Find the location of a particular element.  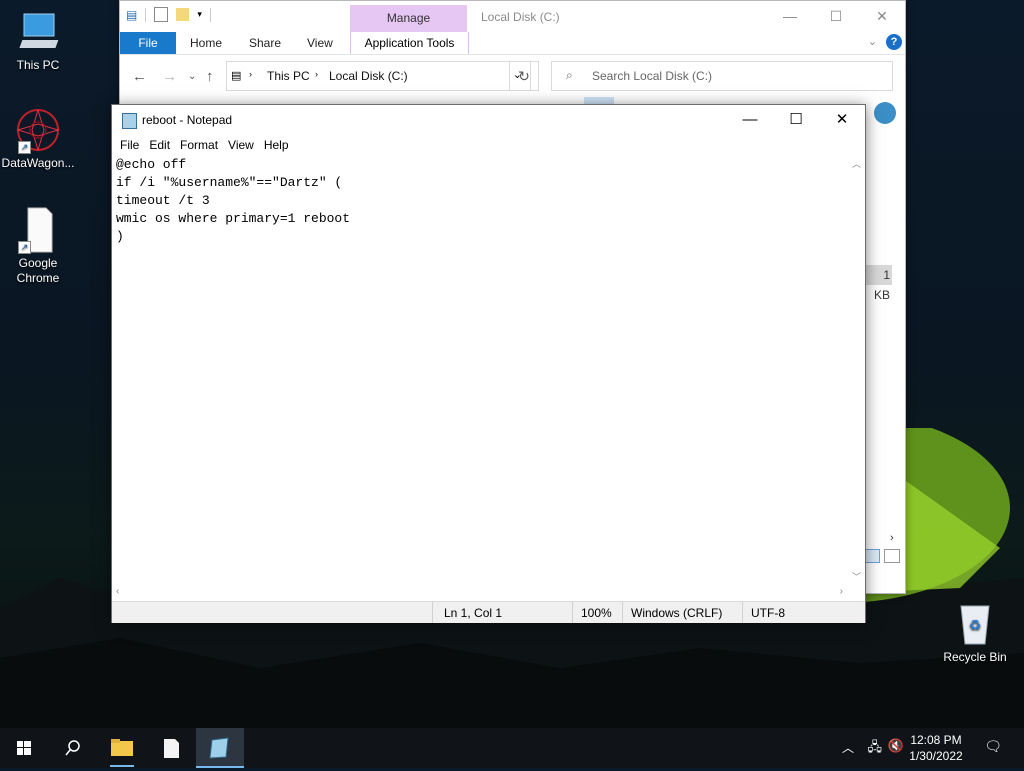

taskbar-notepad is located at coordinates (220, 748).